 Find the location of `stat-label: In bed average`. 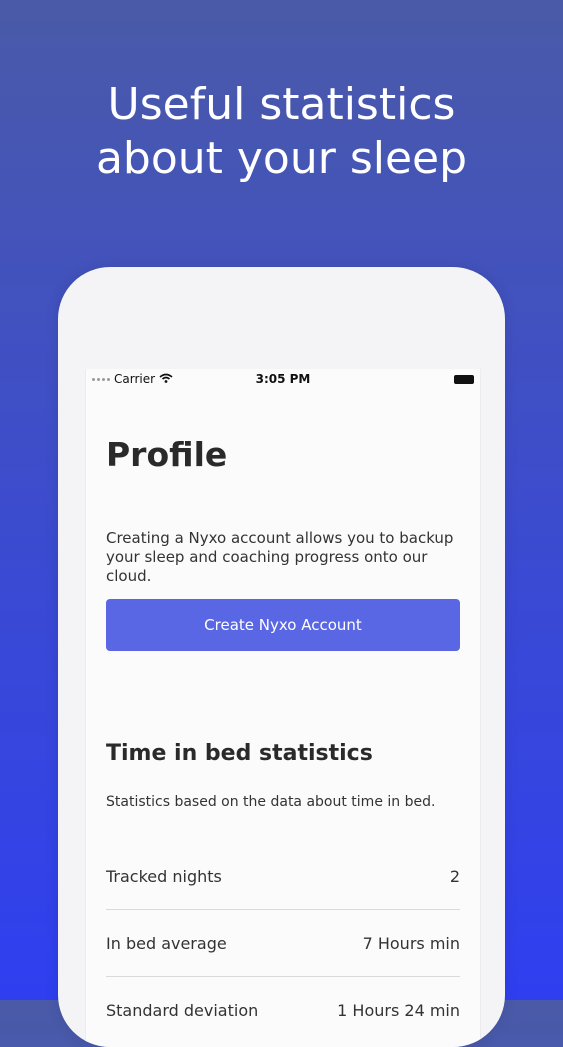

stat-label: In bed average is located at coordinates (166, 943).